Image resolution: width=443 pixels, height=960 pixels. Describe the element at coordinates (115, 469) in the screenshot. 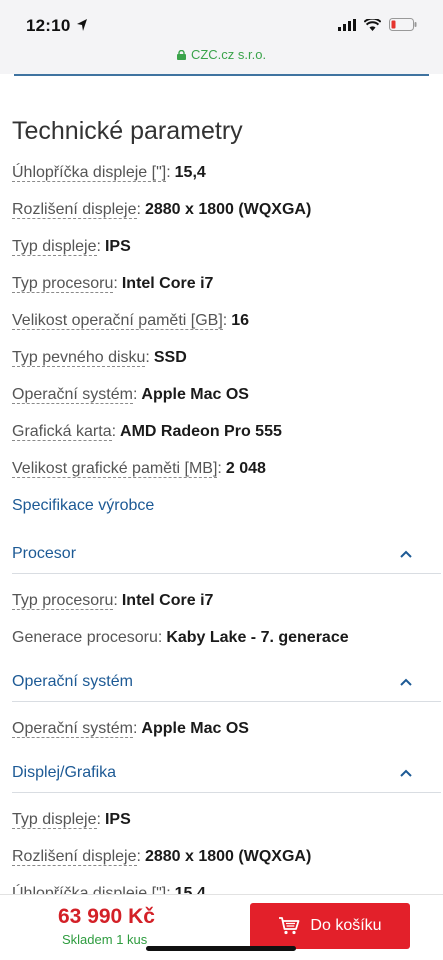

I see `param-label: Velikost grafické paměti [MB]` at that location.